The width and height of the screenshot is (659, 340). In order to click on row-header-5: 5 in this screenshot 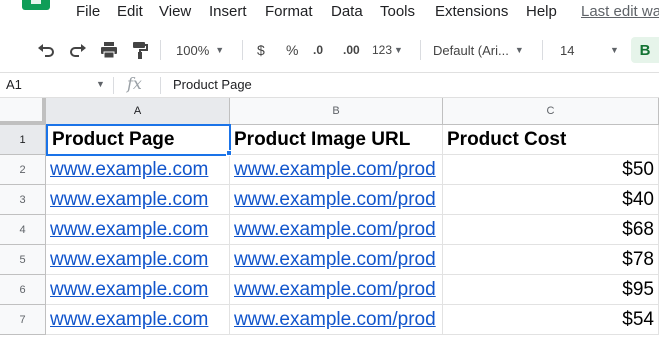, I will do `click(23, 260)`.